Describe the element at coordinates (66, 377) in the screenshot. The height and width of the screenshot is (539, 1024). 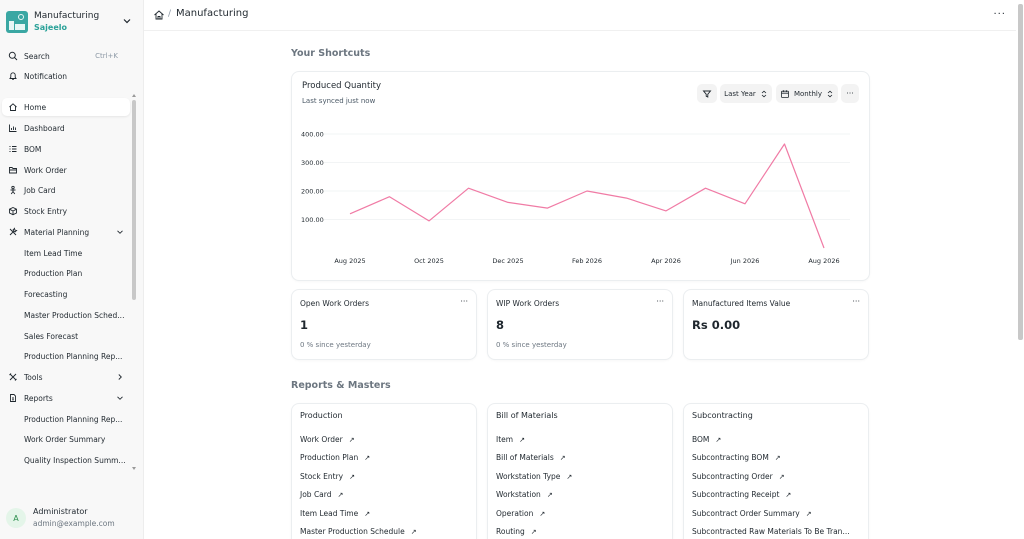
I see `sidebar-item-tools: Tools` at that location.